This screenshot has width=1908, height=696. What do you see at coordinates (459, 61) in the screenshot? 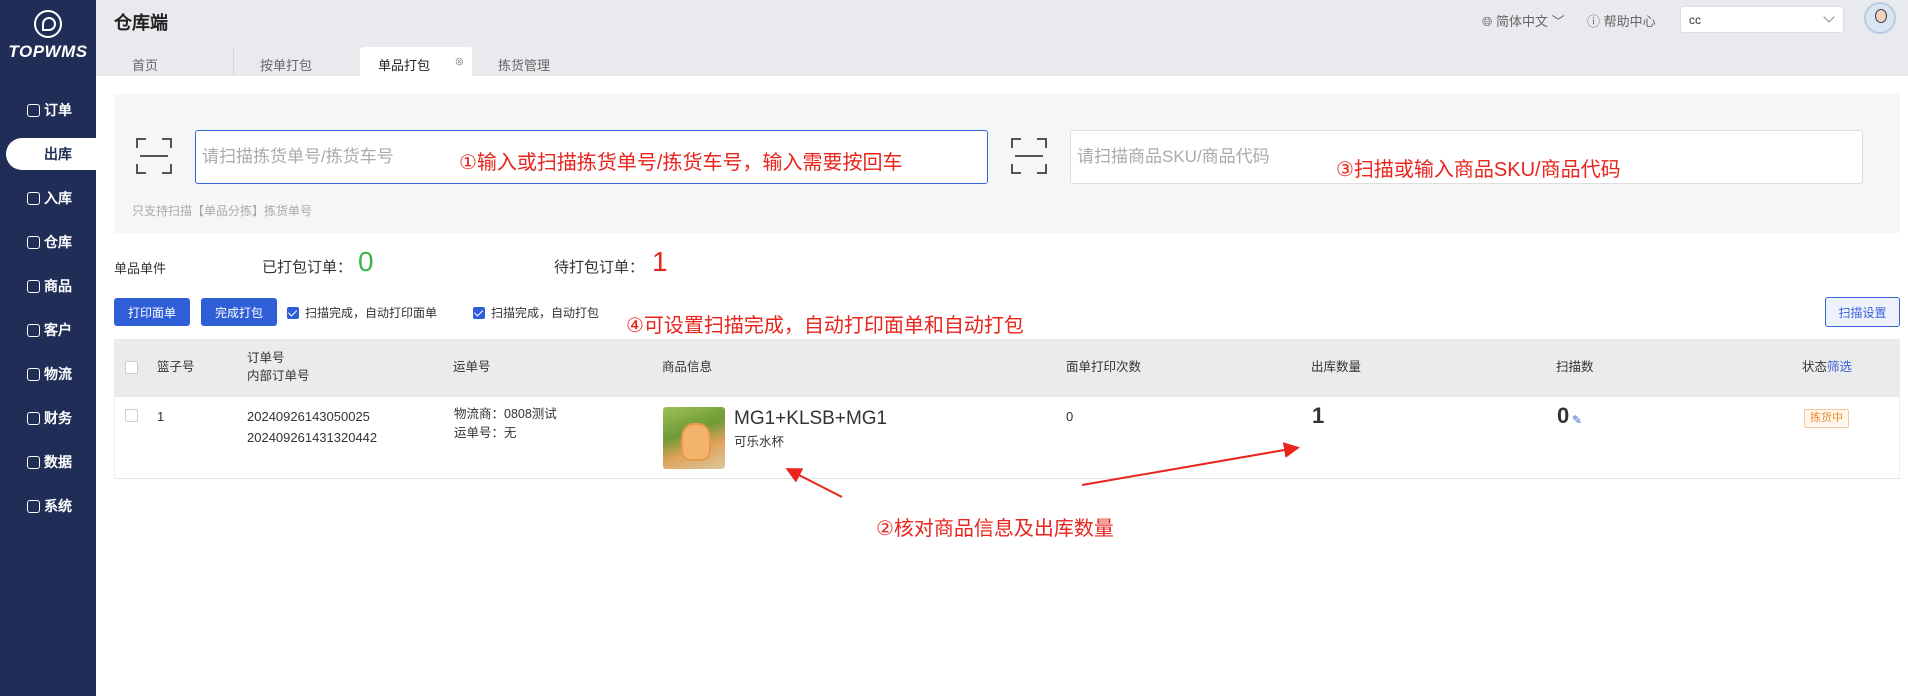
I see `close-icon: ⊗` at bounding box center [459, 61].